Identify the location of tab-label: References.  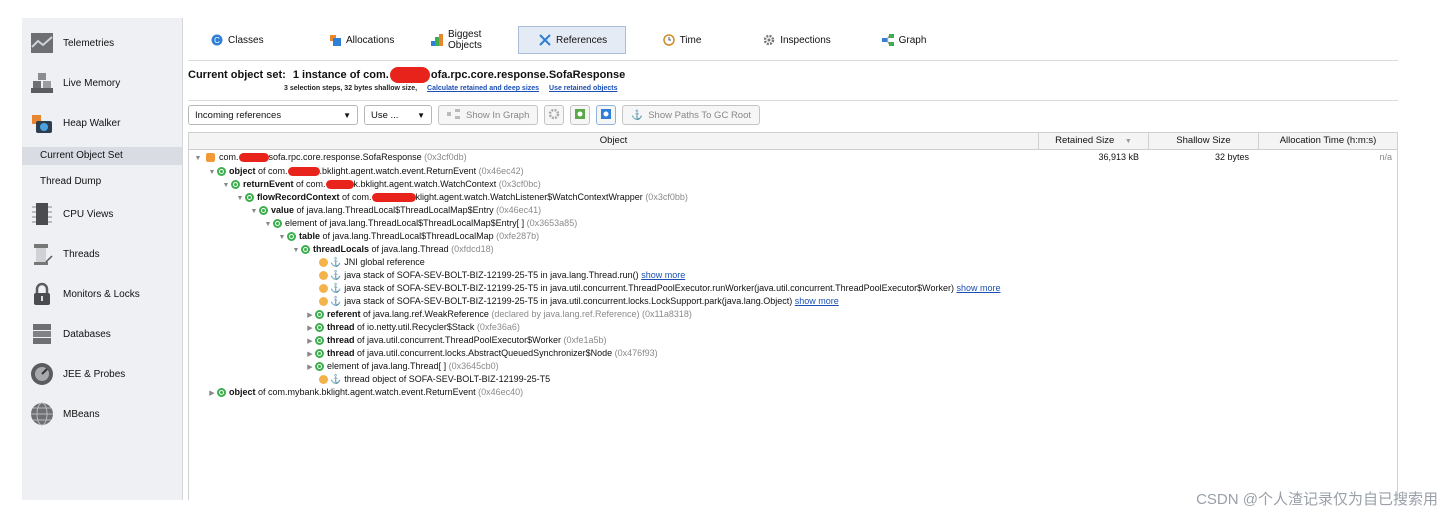
(582, 40).